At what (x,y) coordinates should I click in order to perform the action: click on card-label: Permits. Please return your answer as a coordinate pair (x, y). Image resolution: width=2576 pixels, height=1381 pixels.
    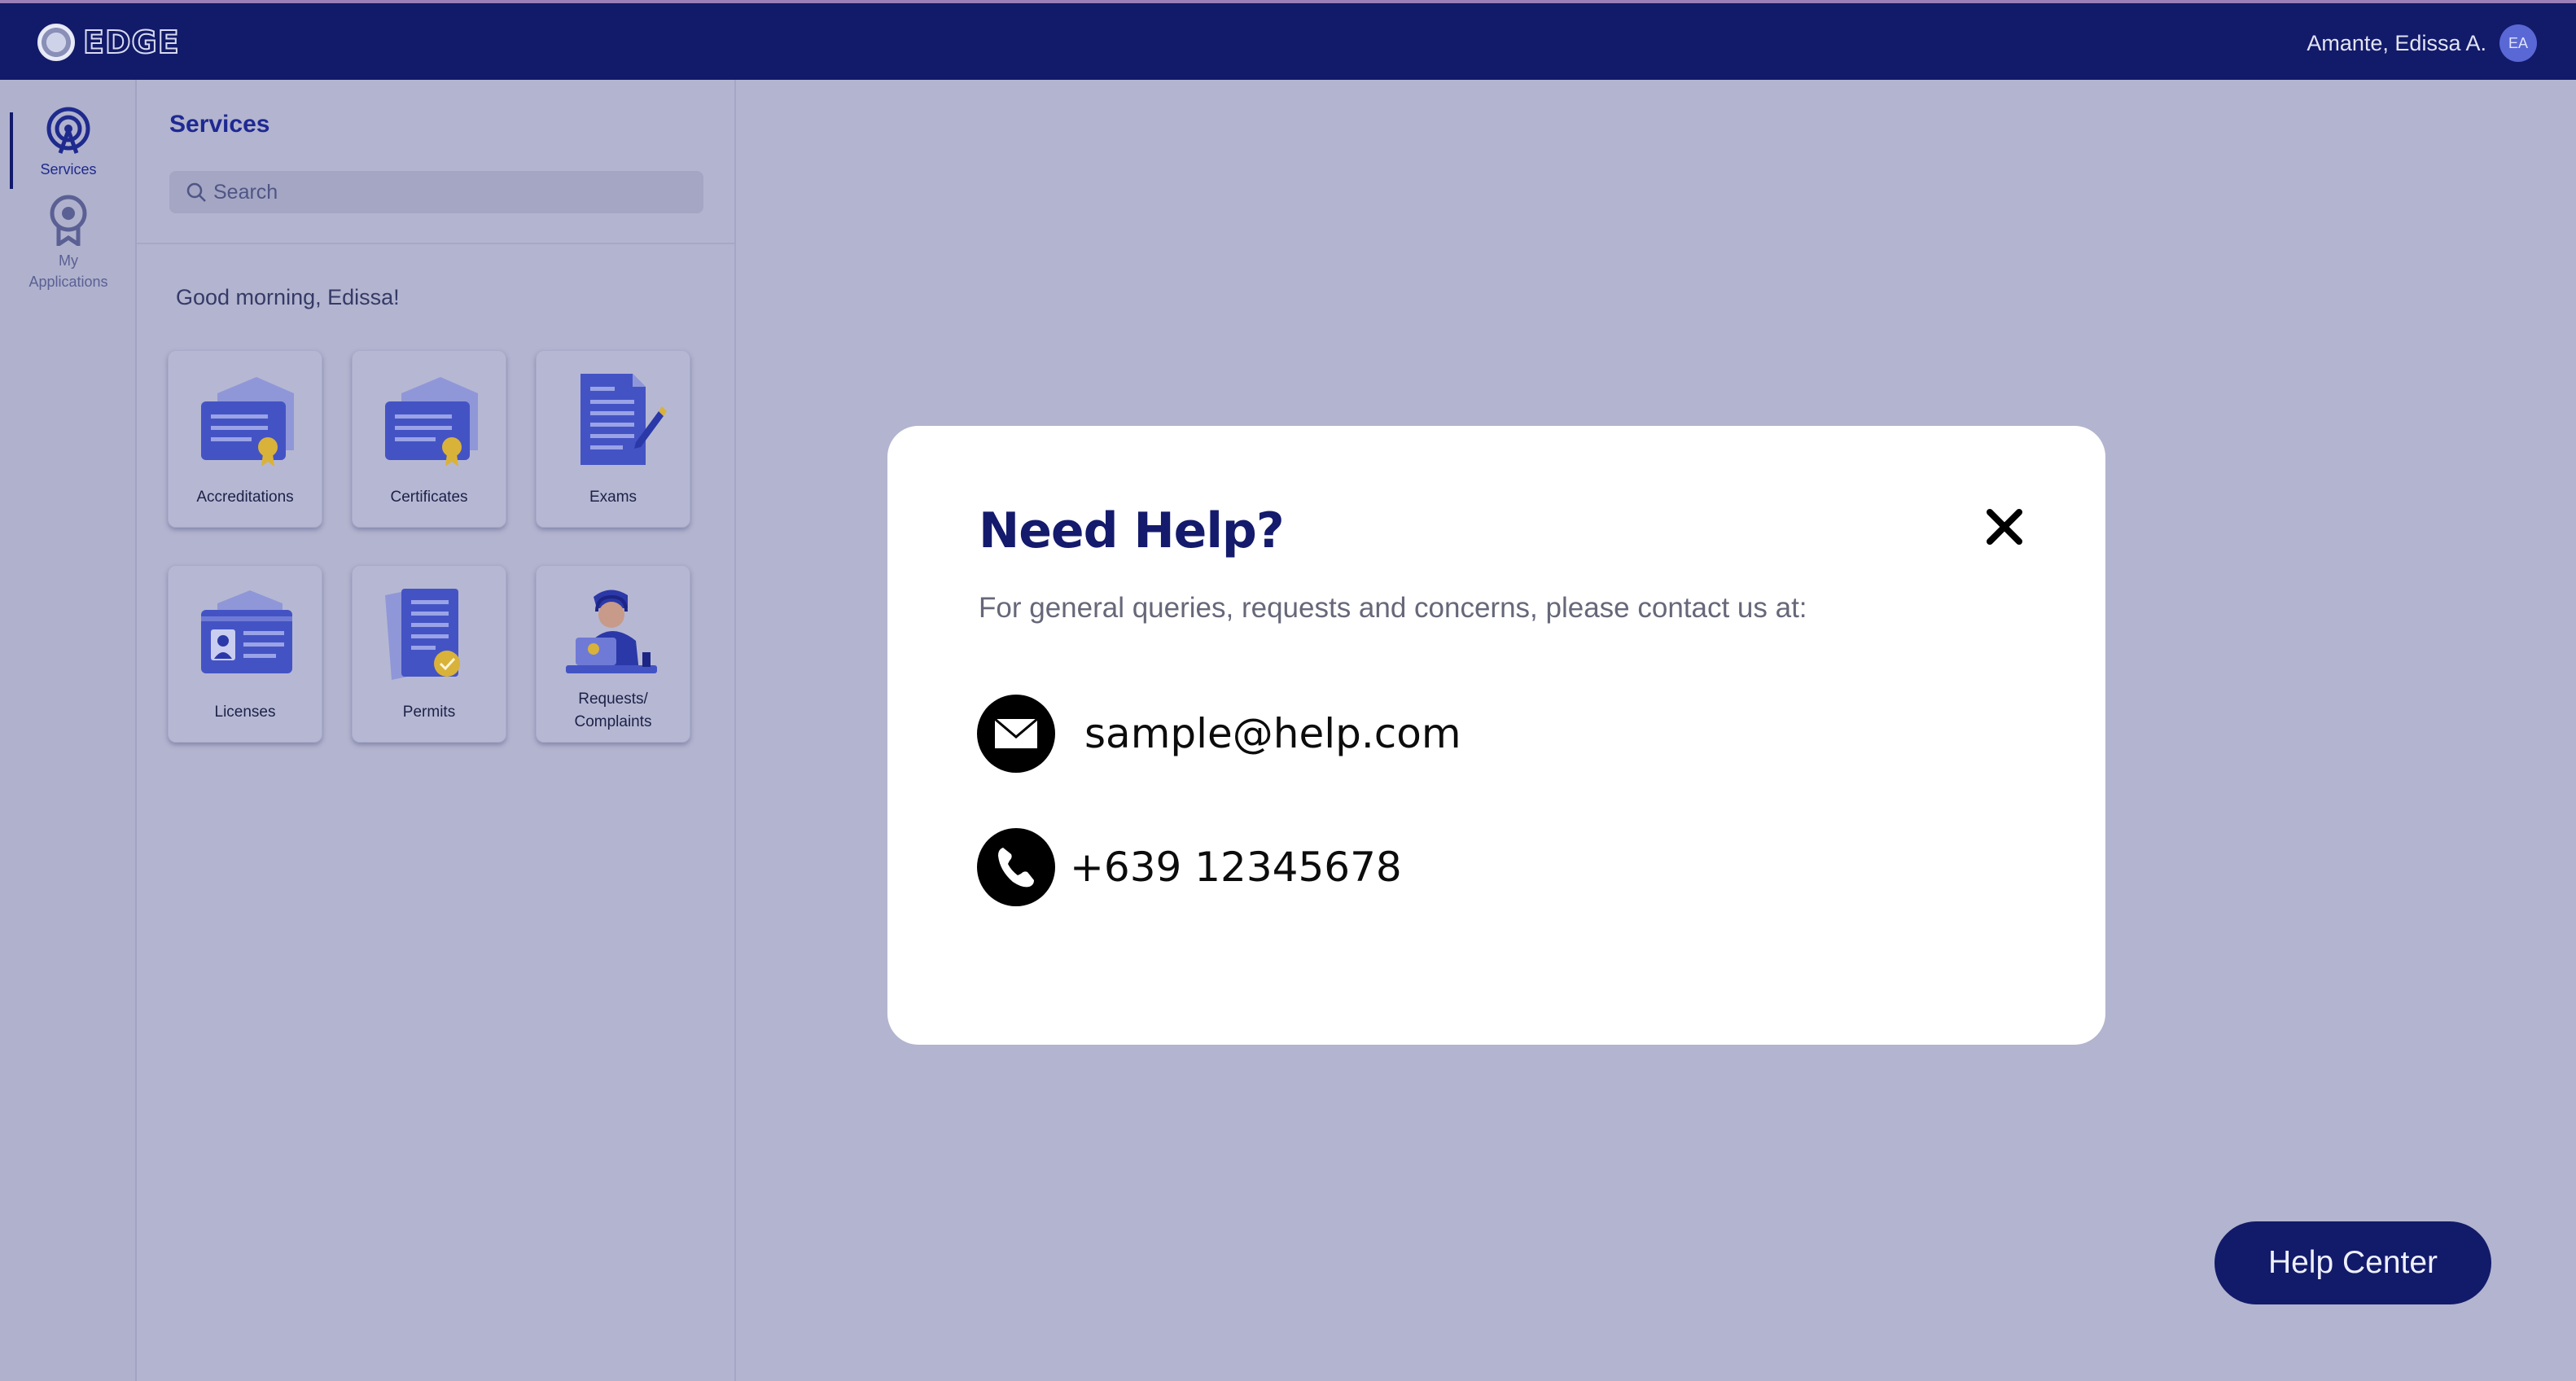
    Looking at the image, I should click on (429, 712).